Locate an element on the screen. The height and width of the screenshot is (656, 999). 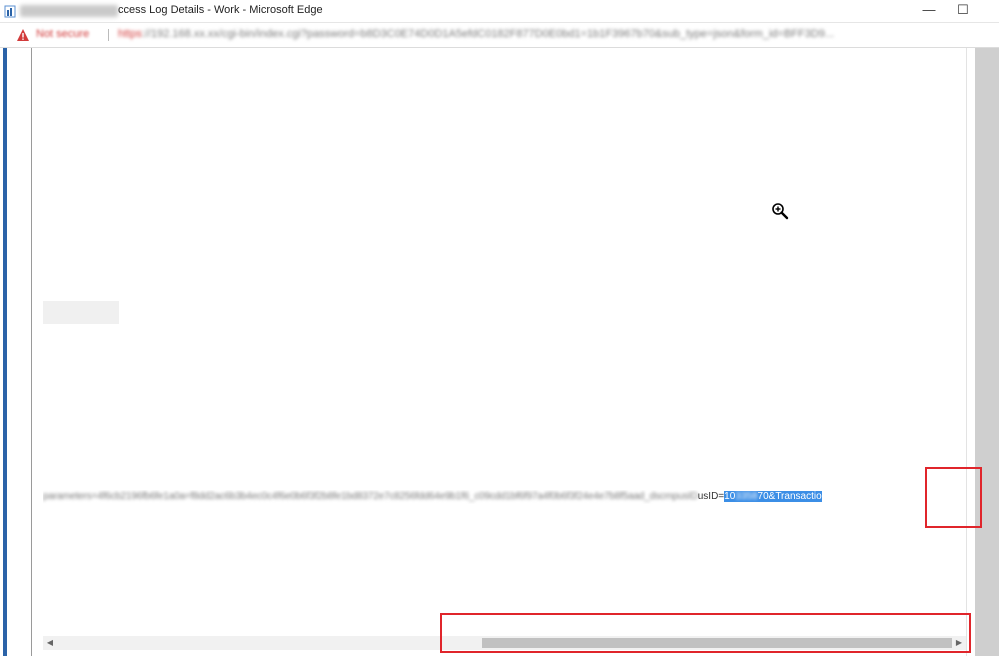
url-text-visible: usID= is located at coordinates (711, 496).